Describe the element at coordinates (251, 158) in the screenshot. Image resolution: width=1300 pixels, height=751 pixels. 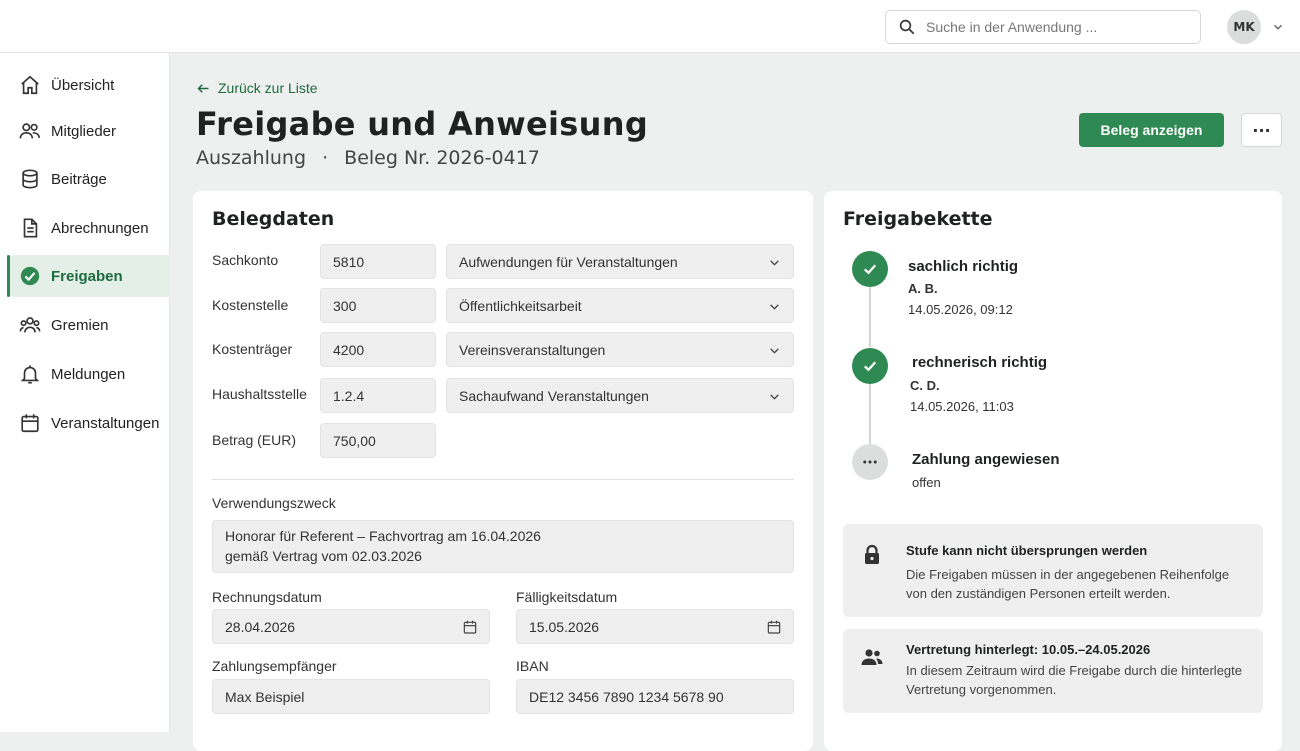
I see `subtitle-type: Auszahlung` at that location.